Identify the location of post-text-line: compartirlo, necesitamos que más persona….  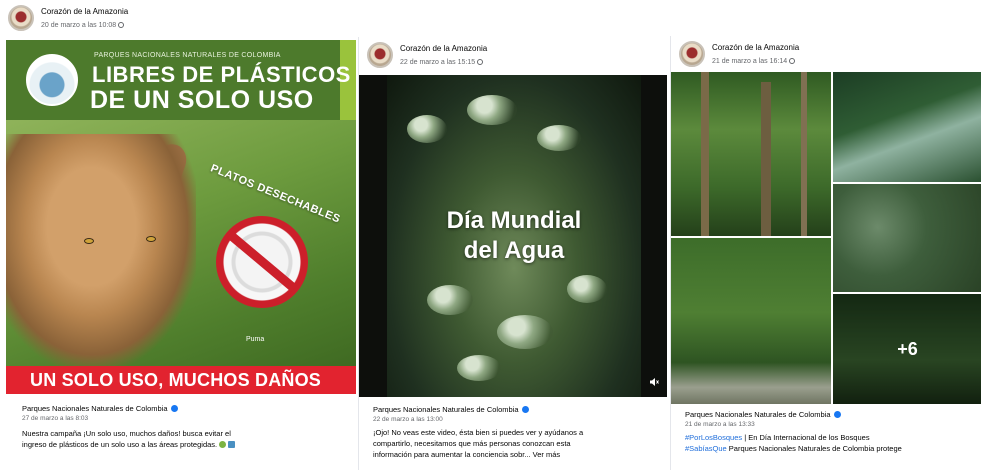
(472, 443).